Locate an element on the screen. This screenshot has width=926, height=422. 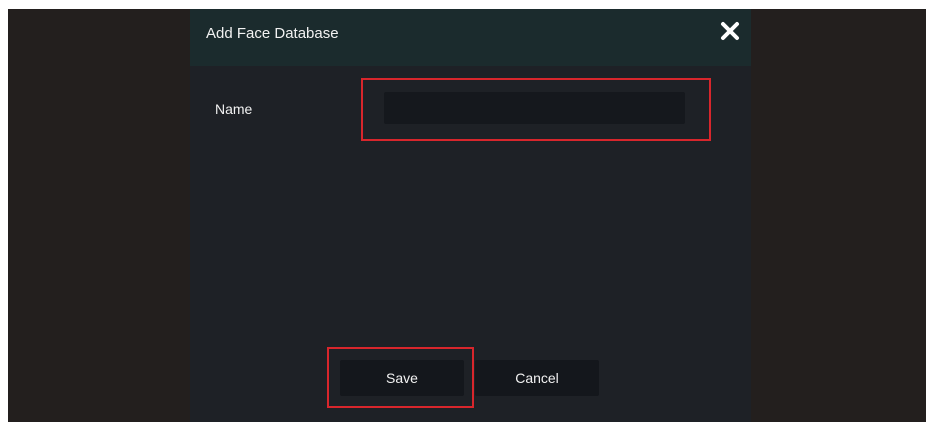
save-button: Save is located at coordinates (402, 378).